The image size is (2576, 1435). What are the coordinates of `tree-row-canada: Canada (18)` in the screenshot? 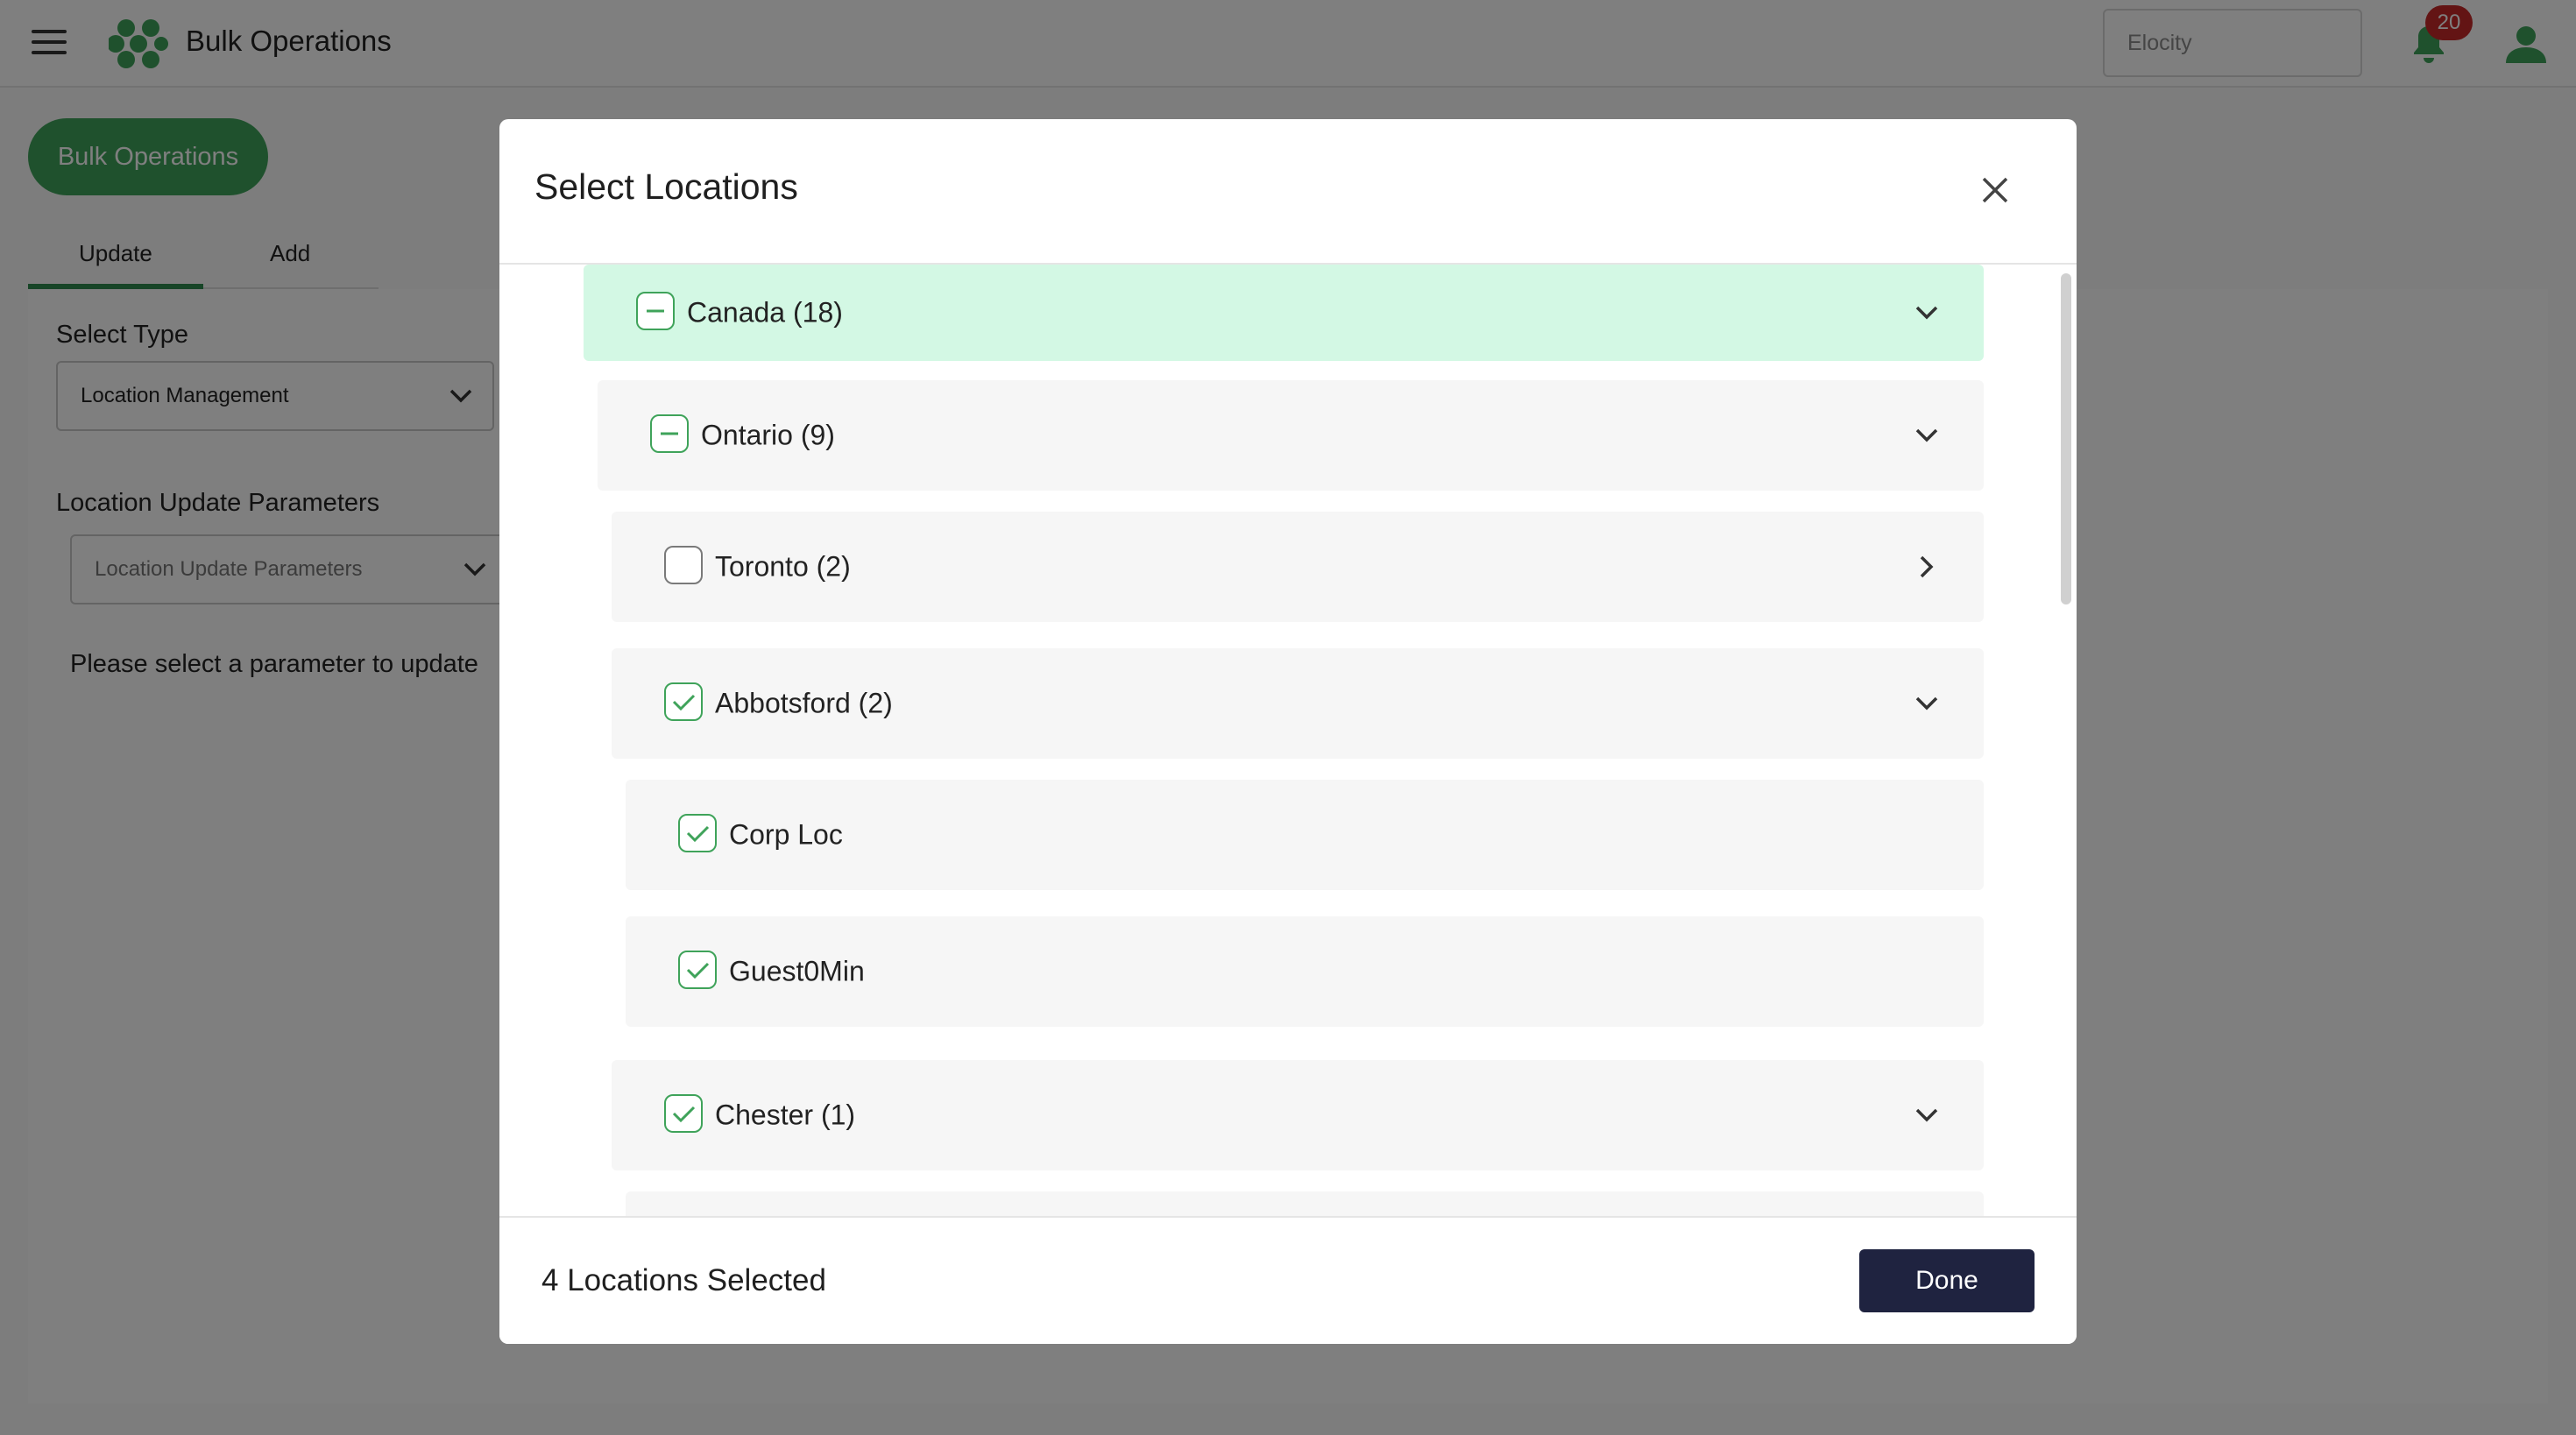 It's located at (1284, 313).